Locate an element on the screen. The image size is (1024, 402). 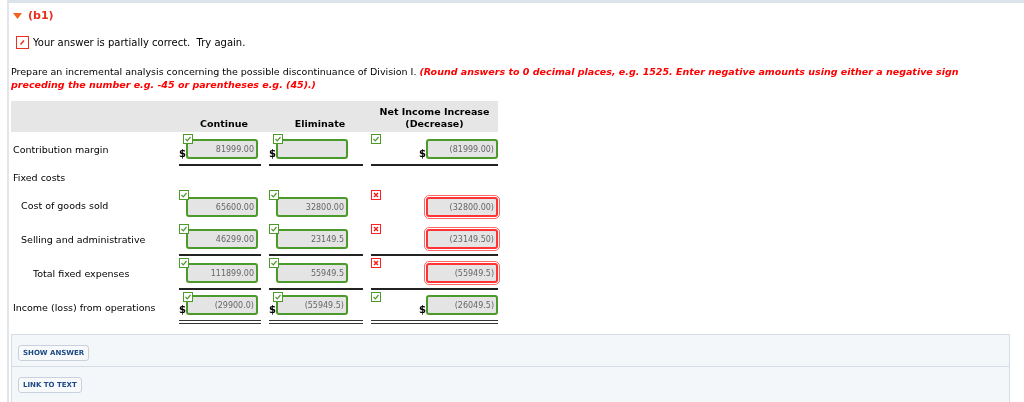
row-label: Contribution margin is located at coordinates (61, 149).